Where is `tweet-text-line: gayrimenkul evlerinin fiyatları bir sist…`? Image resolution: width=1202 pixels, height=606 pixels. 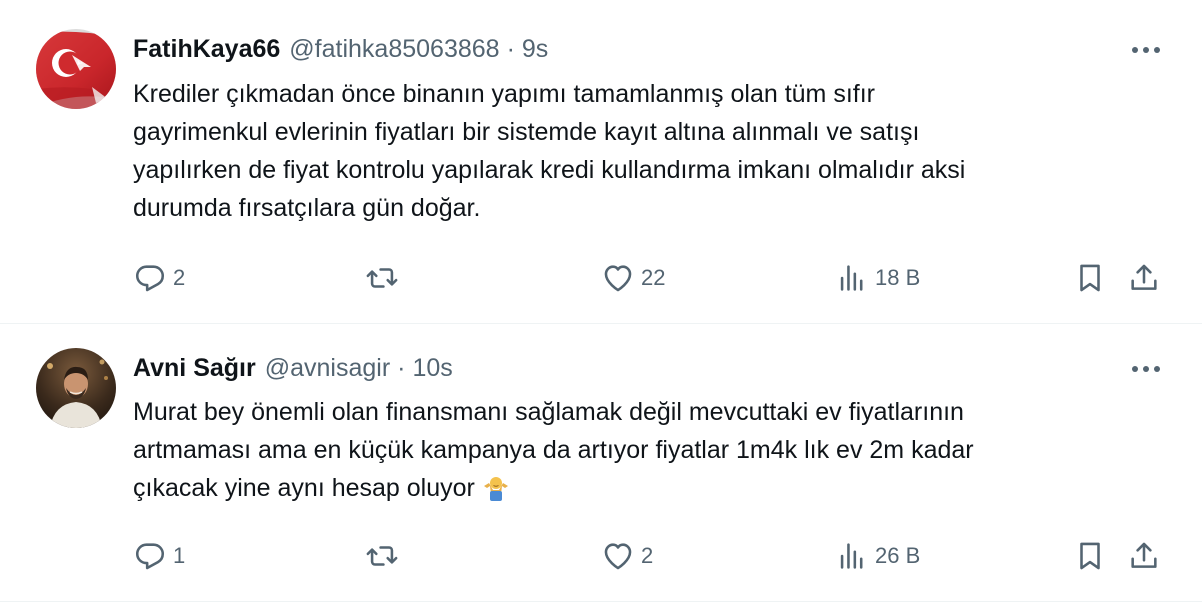 tweet-text-line: gayrimenkul evlerinin fiyatları bir sist… is located at coordinates (526, 132).